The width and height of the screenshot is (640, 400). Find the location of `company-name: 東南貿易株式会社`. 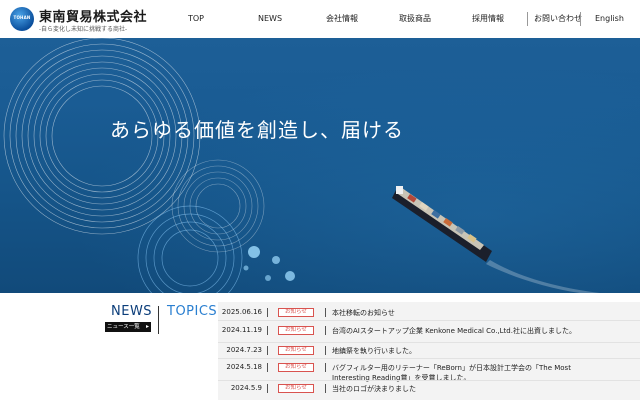

company-name: 東南貿易株式会社 is located at coordinates (93, 15).